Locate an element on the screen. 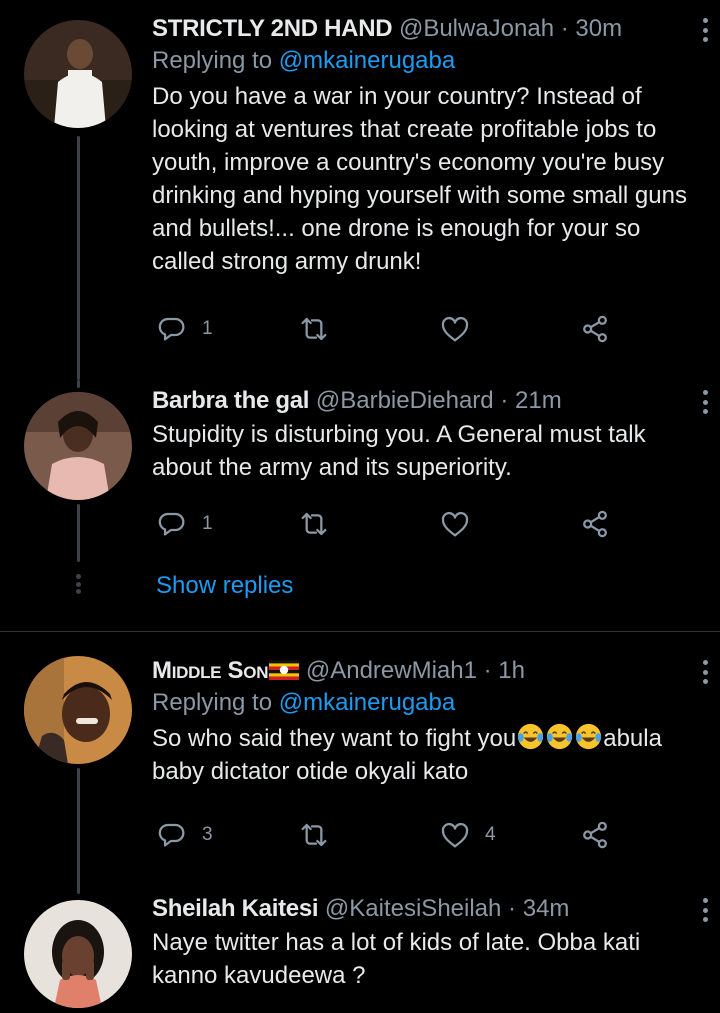  handle: @KaitesiSheilah is located at coordinates (413, 908).